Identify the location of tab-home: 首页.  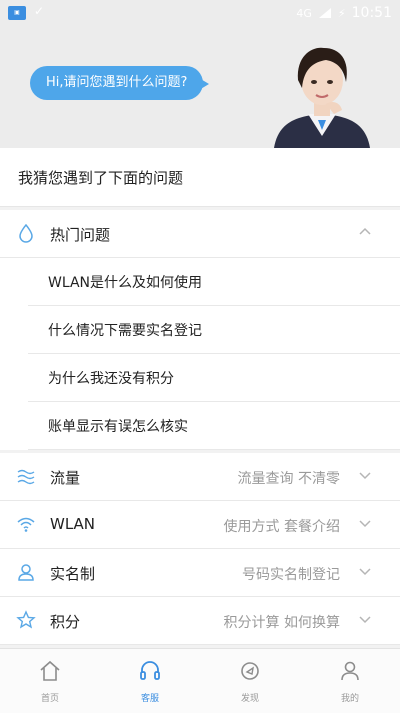
(50, 681).